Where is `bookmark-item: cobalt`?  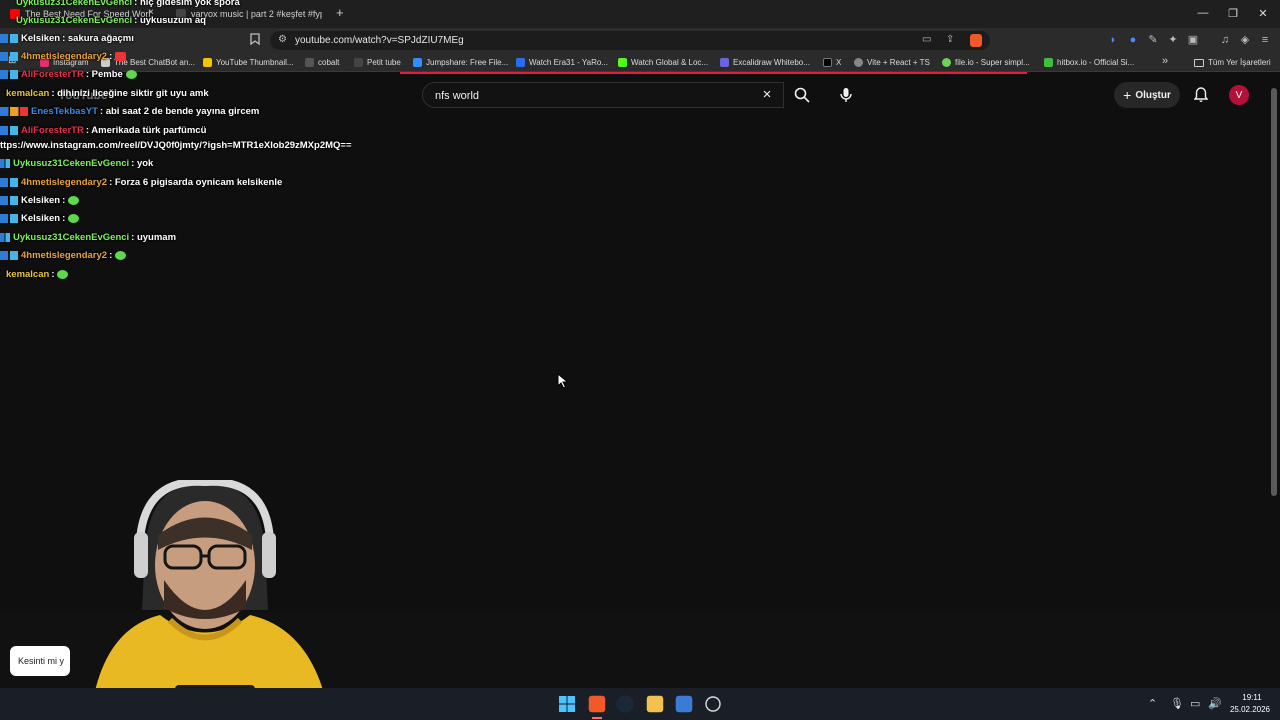
bookmark-item: cobalt is located at coordinates (322, 62).